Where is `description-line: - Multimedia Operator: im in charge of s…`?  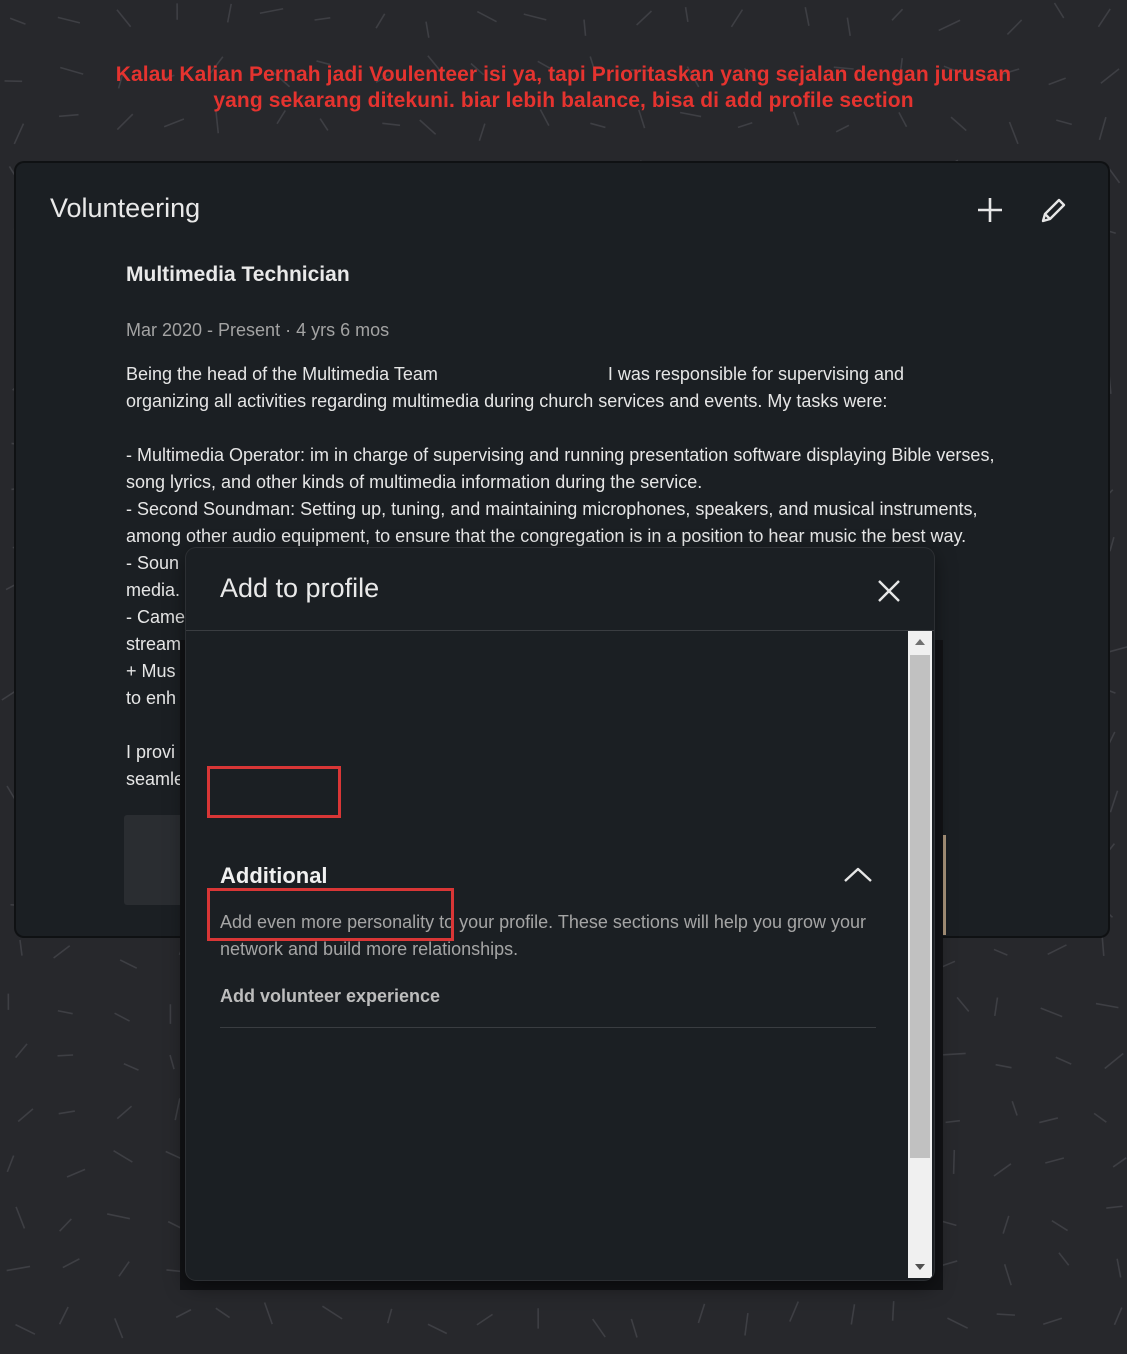
description-line: - Multimedia Operator: im in charge of s… is located at coordinates (560, 455).